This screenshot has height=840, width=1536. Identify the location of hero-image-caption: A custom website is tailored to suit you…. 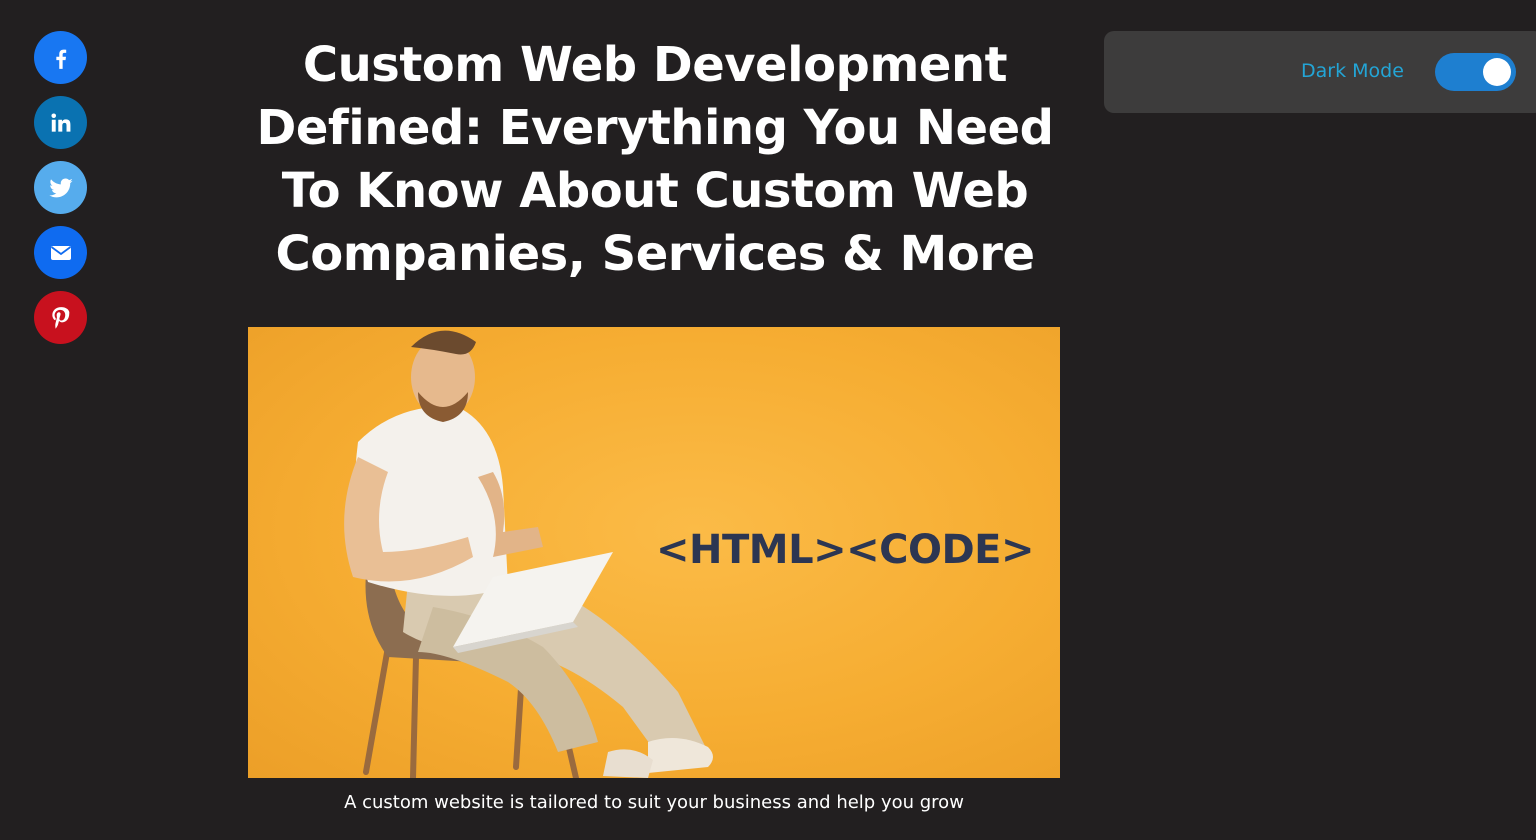
(654, 802).